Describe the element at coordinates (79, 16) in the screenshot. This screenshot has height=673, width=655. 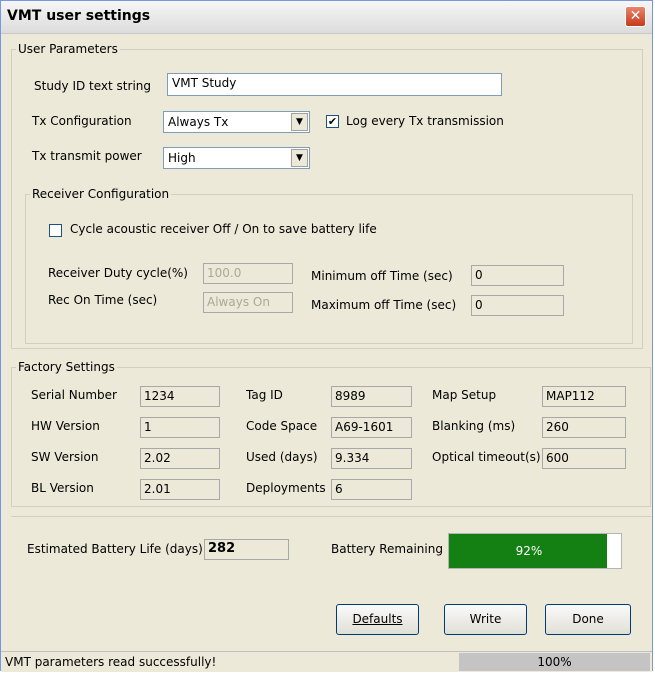
I see `window-title: VMT user settings` at that location.